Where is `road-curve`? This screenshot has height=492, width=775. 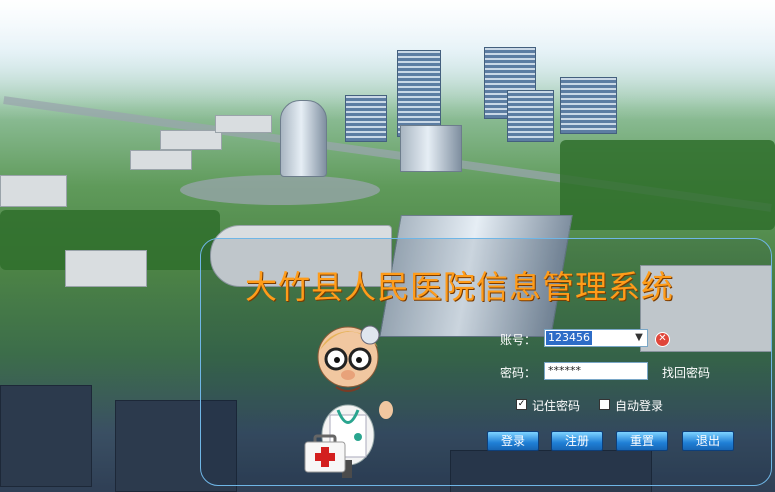
road-curve is located at coordinates (280, 190).